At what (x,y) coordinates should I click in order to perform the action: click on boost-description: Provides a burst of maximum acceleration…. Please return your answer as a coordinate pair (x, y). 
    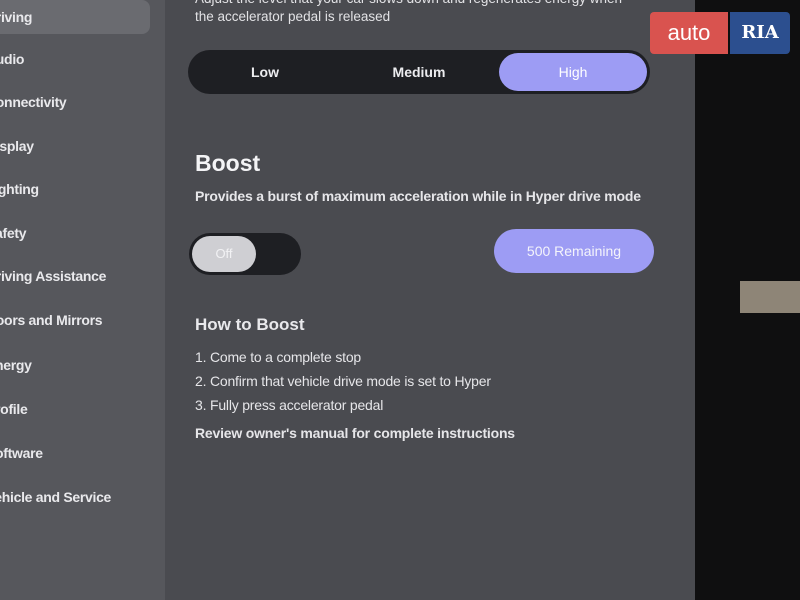
    Looking at the image, I should click on (418, 196).